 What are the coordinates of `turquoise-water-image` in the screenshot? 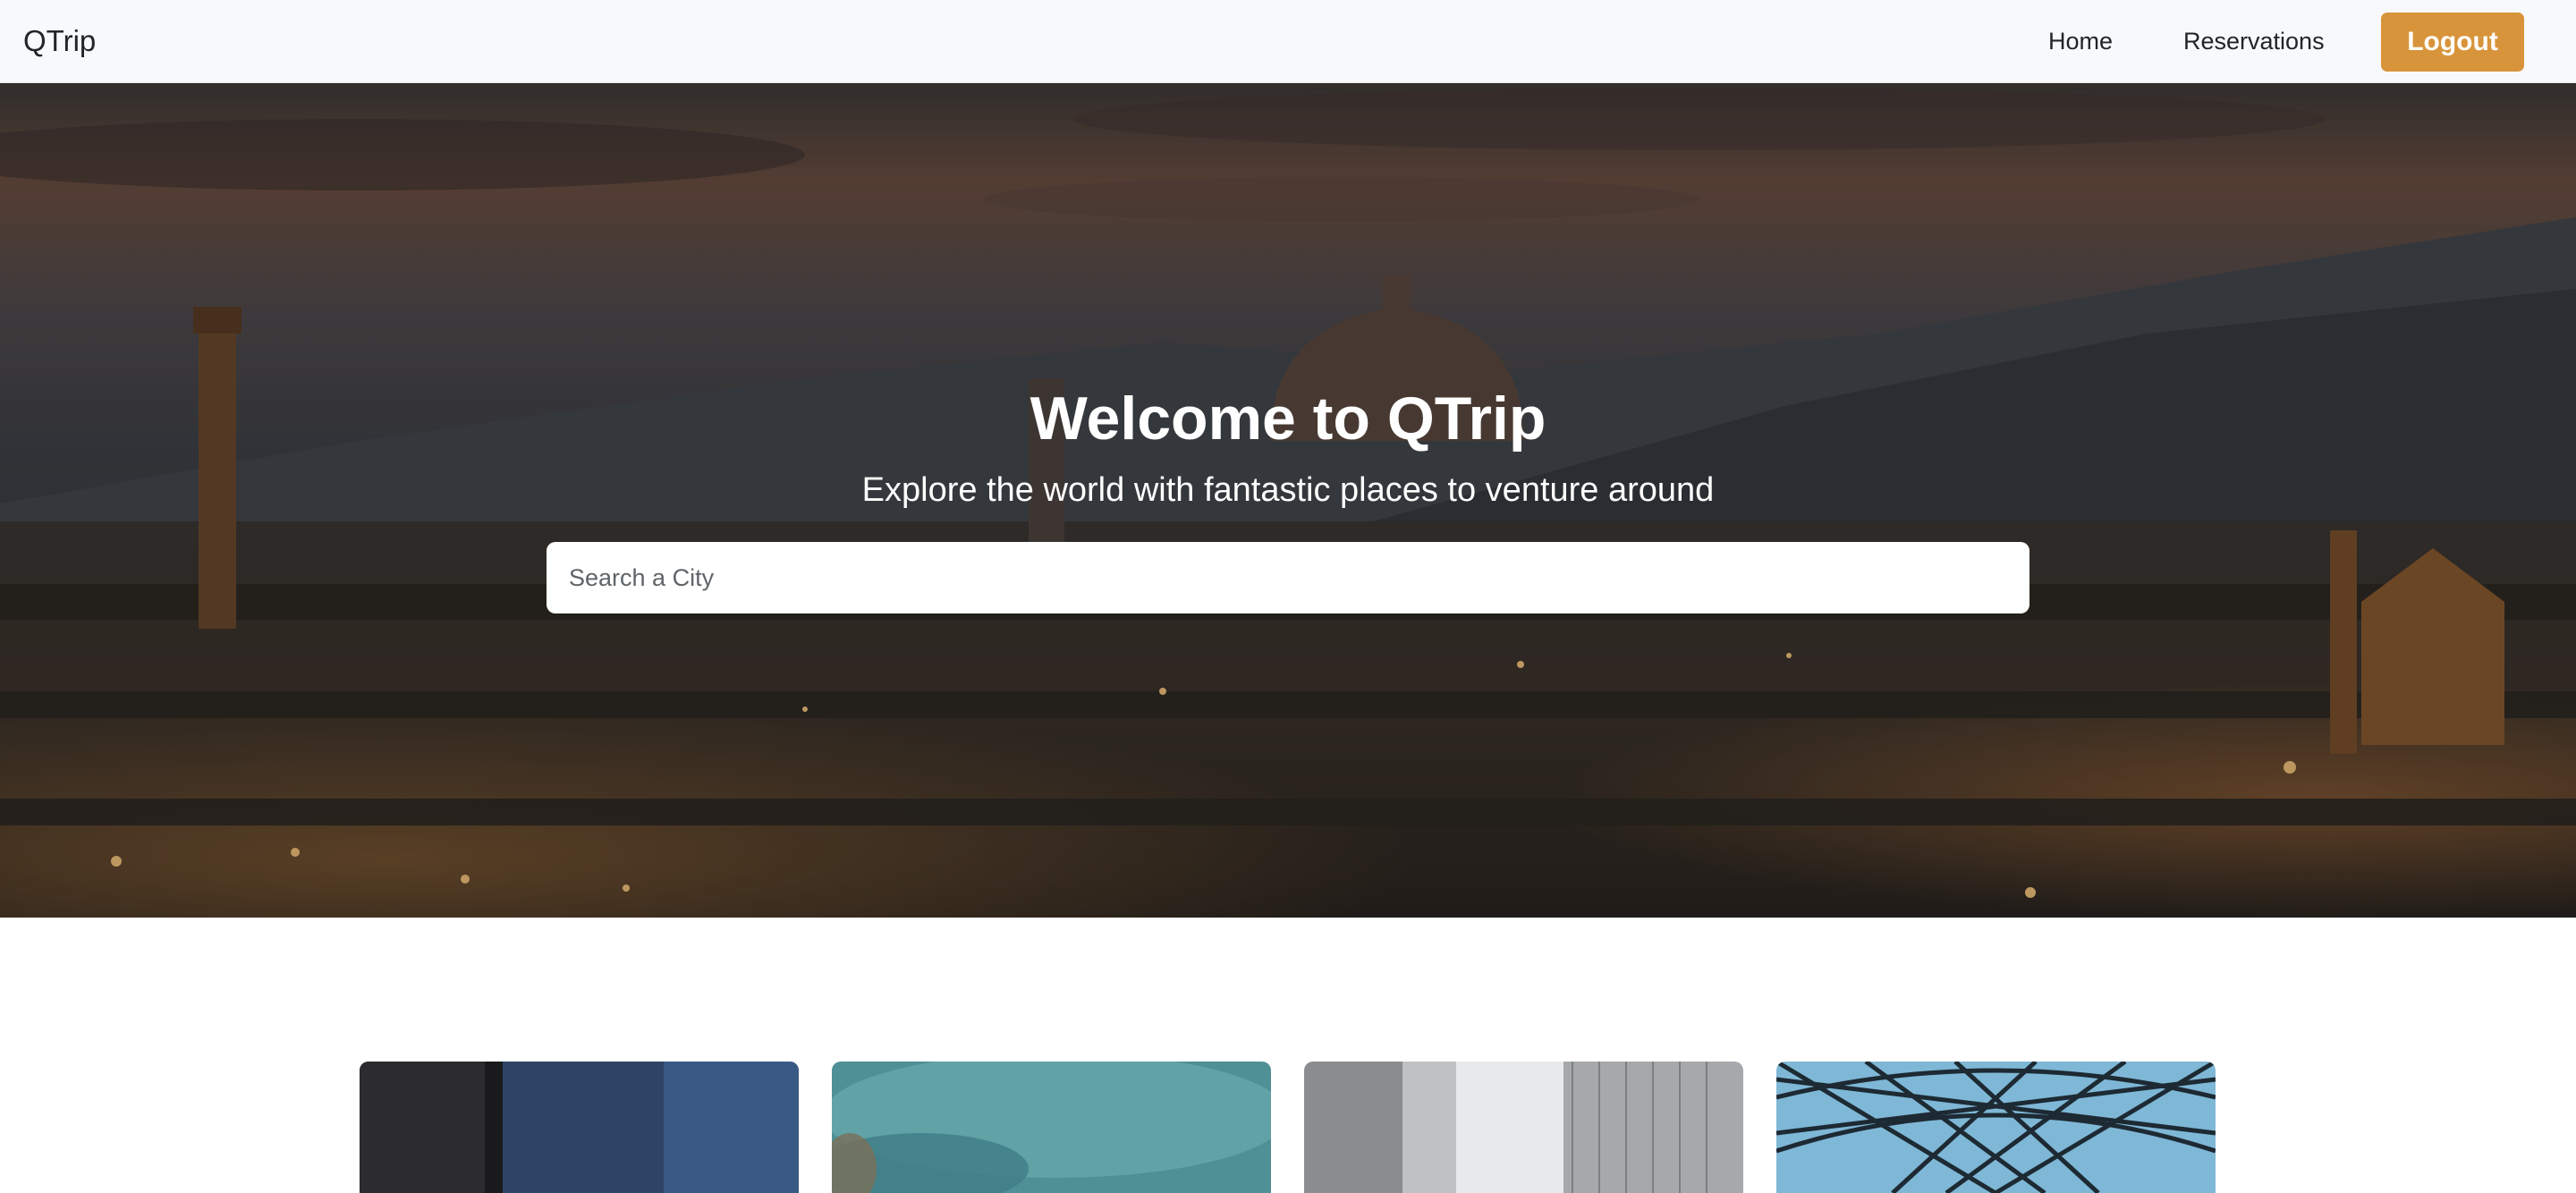 It's located at (1051, 1127).